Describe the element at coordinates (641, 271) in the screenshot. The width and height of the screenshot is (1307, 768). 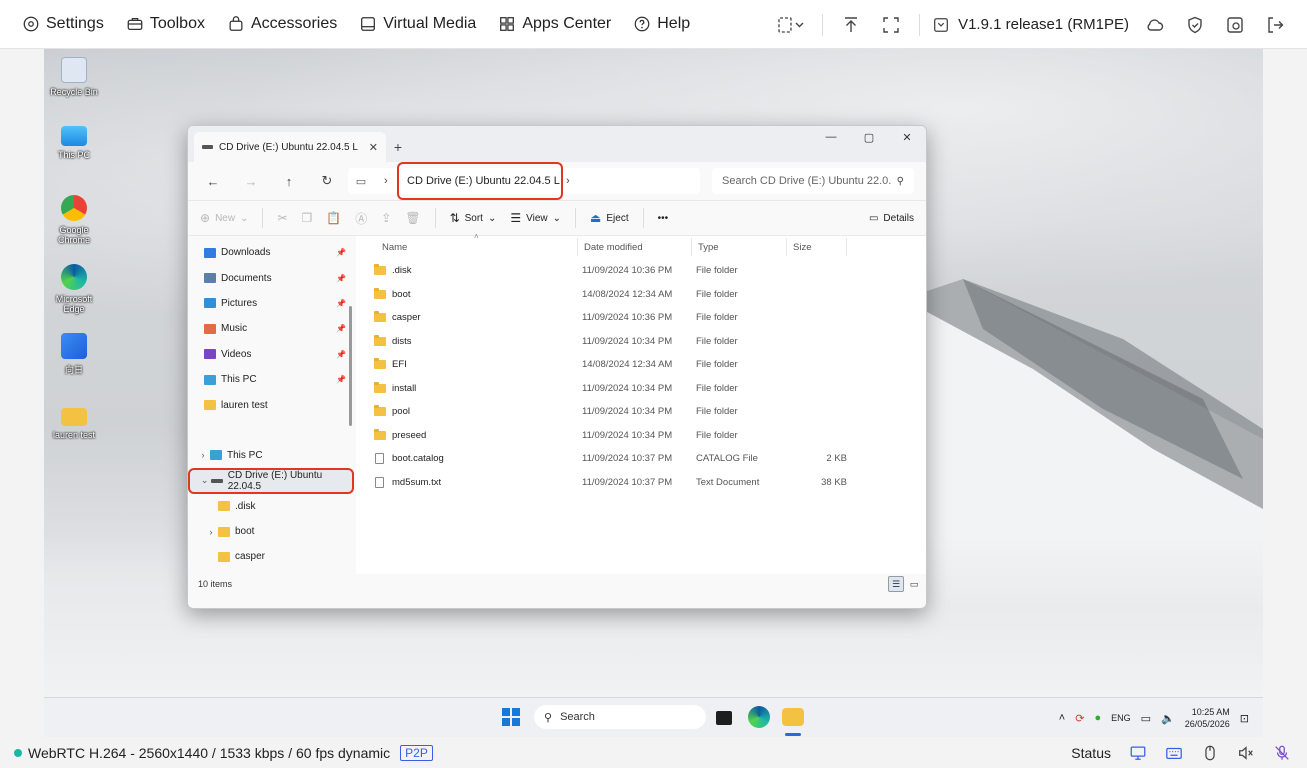
I see `file-row: .disk 11/09/2024 10:36 PM File folder` at that location.